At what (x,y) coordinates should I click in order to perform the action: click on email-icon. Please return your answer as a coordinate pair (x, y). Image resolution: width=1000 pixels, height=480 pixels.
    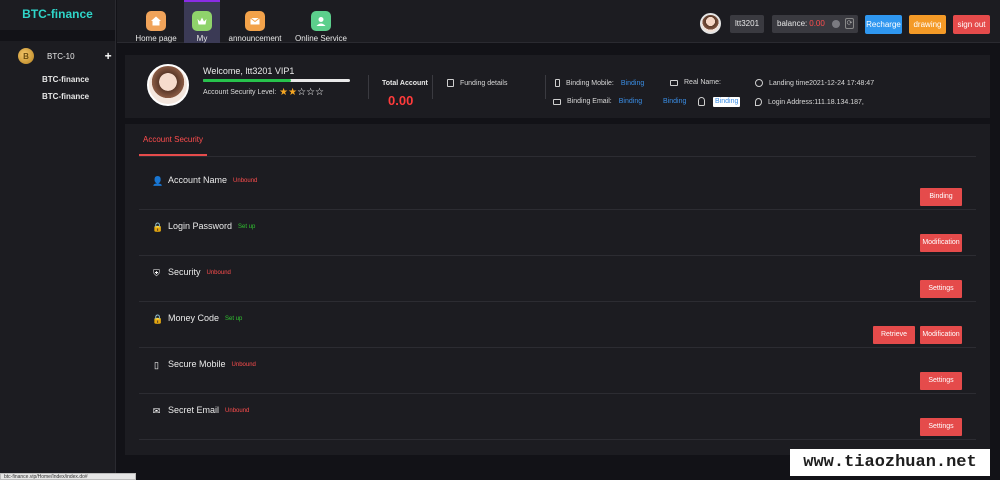
    Looking at the image, I should click on (557, 101).